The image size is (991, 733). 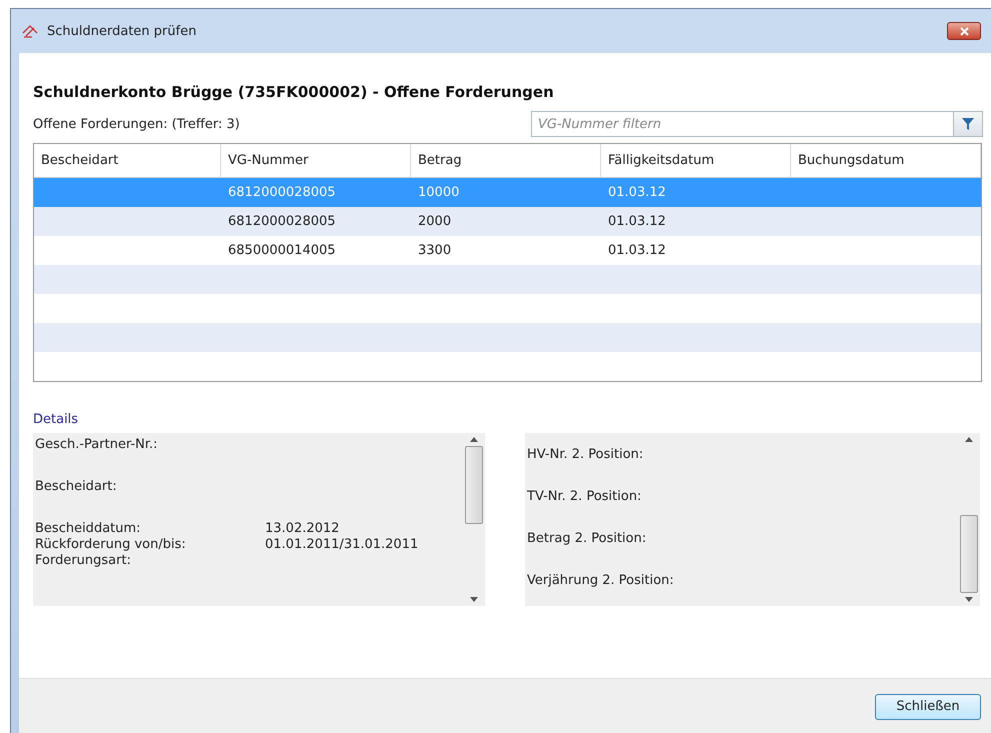 What do you see at coordinates (585, 455) in the screenshot?
I see `detail-label: HV-Nr. 2. Position:` at bounding box center [585, 455].